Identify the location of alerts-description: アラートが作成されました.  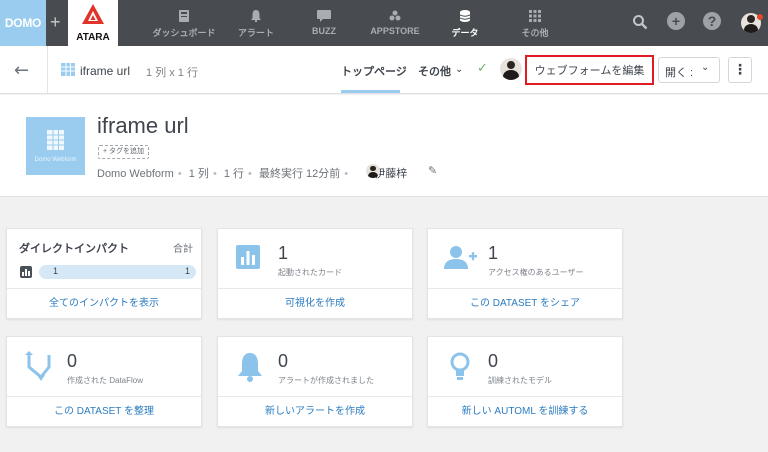
(326, 380).